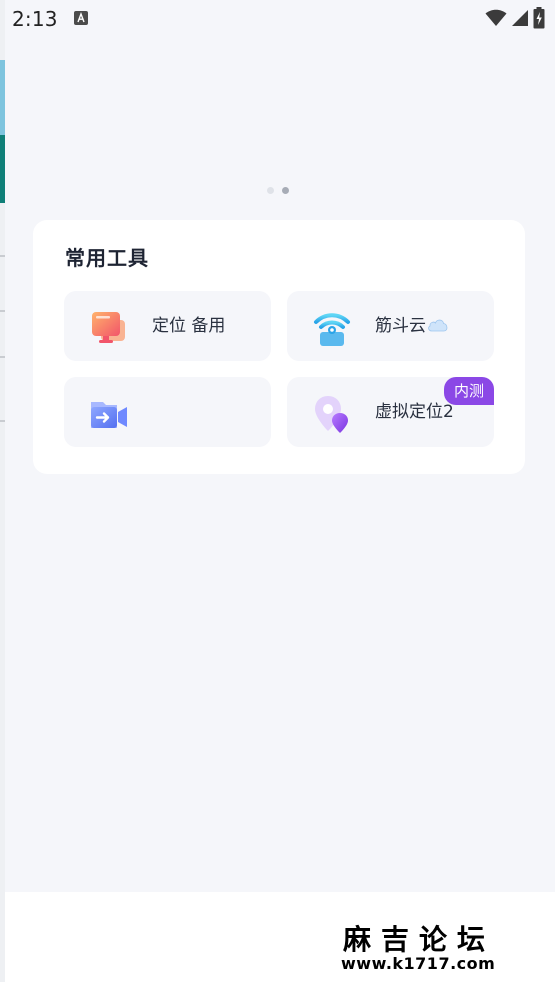 The width and height of the screenshot is (555, 982). What do you see at coordinates (2, 491) in the screenshot?
I see `background-edge` at bounding box center [2, 491].